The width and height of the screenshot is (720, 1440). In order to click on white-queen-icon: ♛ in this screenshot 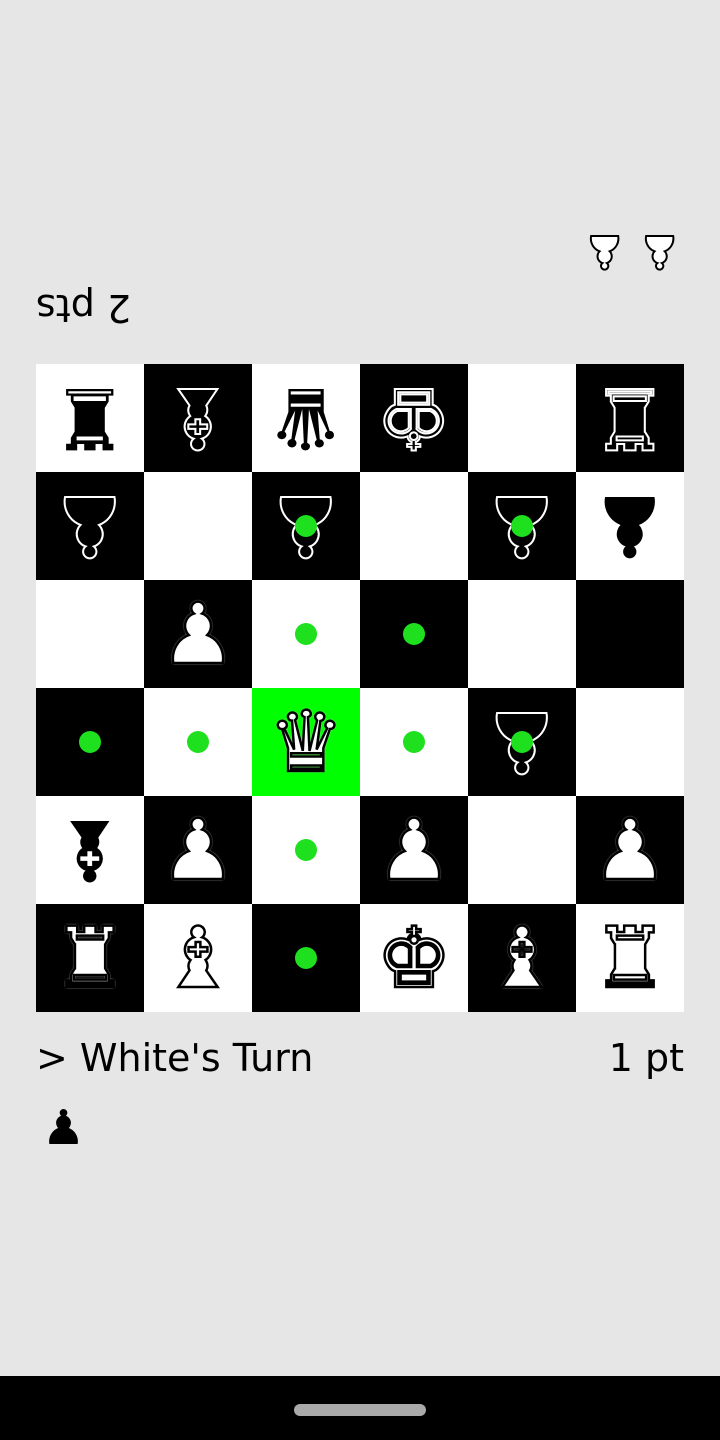, I will do `click(306, 742)`.